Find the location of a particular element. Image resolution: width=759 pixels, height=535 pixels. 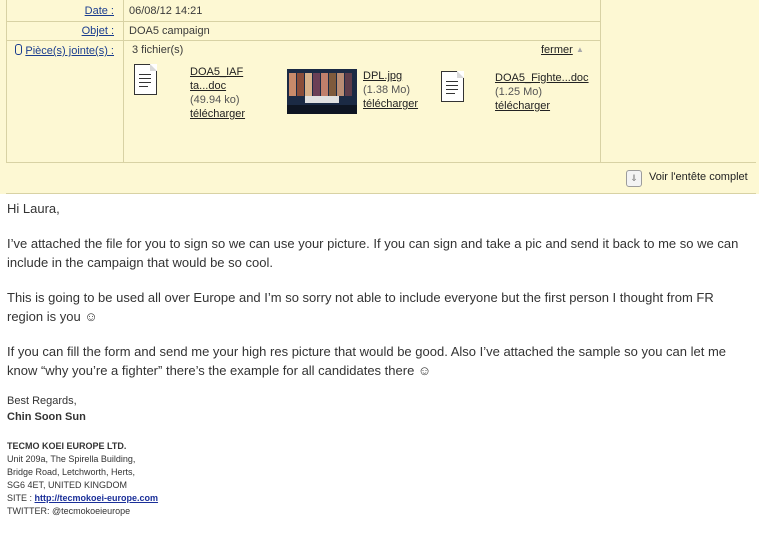

address-line-3: SG6 4ET, UNITED KINGDOM is located at coordinates (67, 485).